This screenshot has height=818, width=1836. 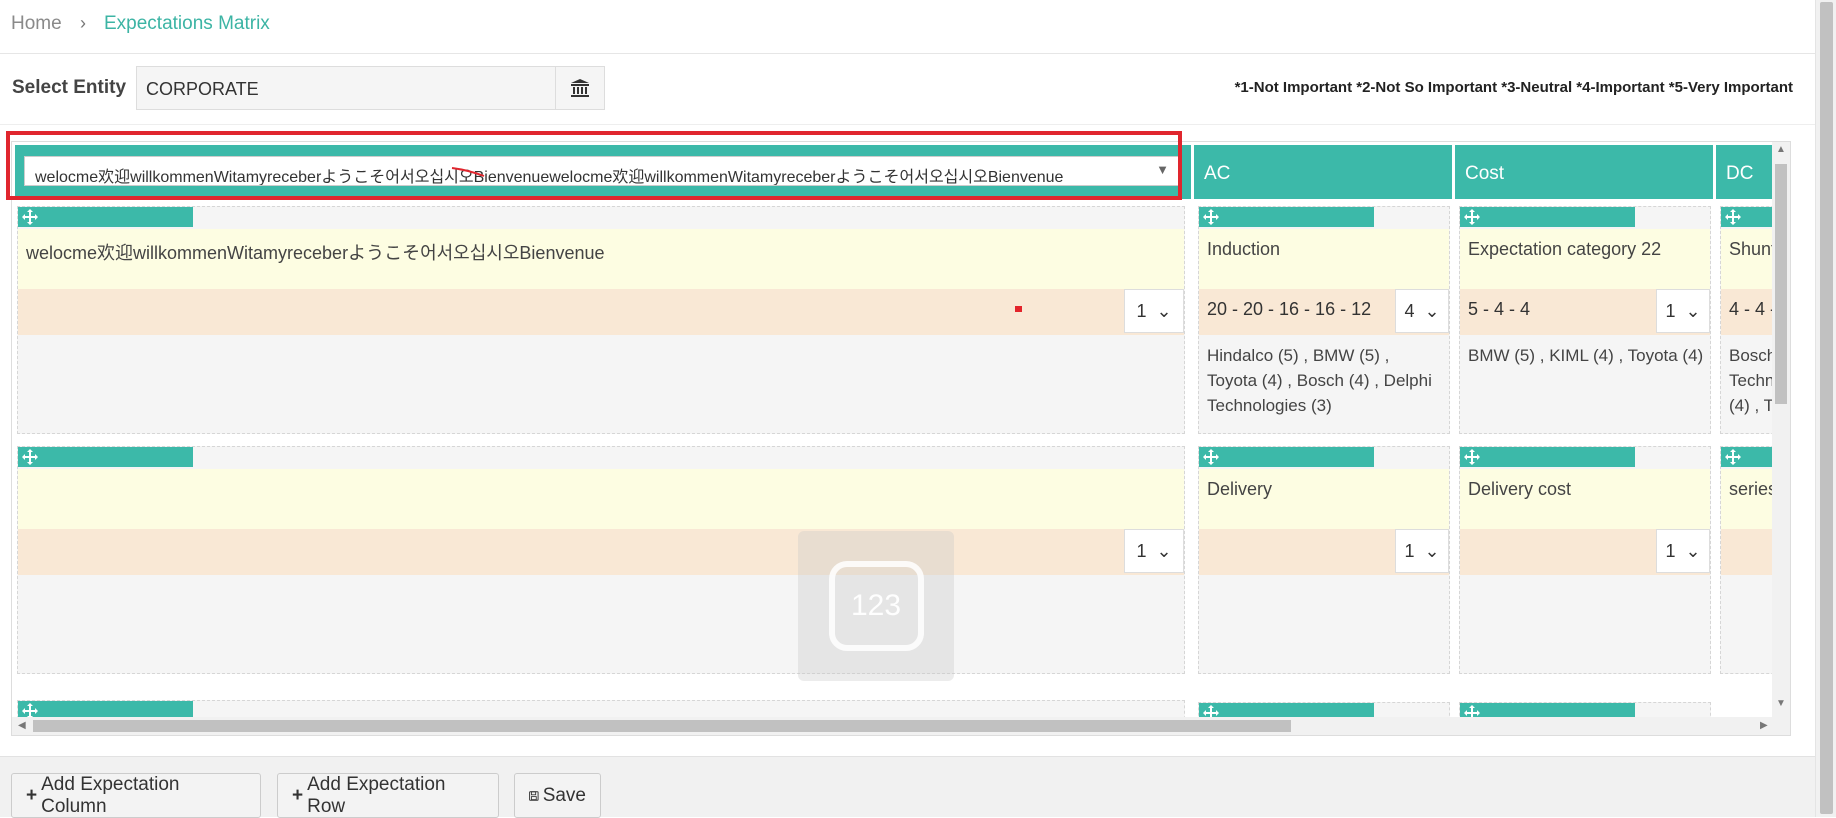 I want to click on scroll-down-icon: ▼, so click(x=1781, y=703).